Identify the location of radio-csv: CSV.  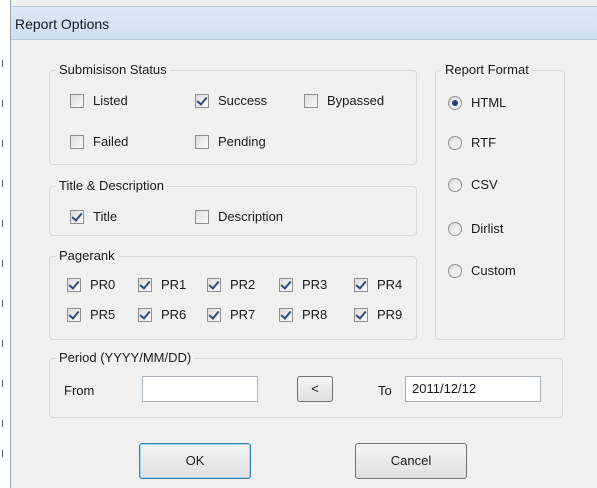
(473, 184).